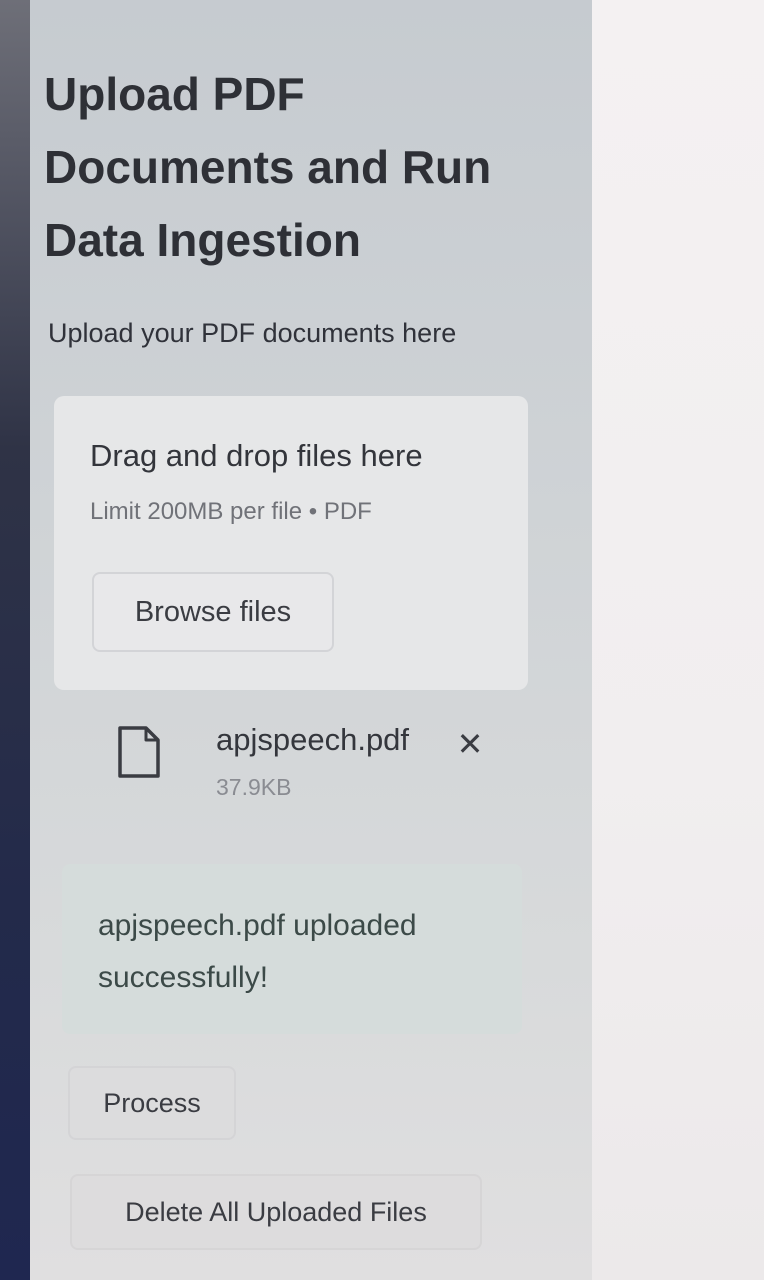 The height and width of the screenshot is (1280, 764). I want to click on success-alert: apjspeech.pdf uploaded successfully!, so click(292, 949).